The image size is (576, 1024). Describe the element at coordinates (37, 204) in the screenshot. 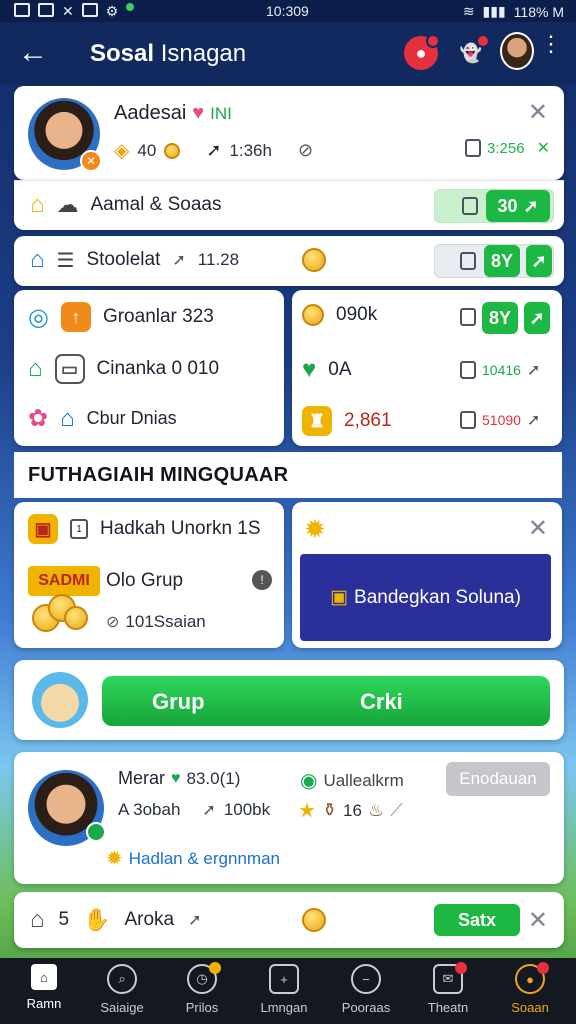

I see `home-icon: ⌂` at that location.